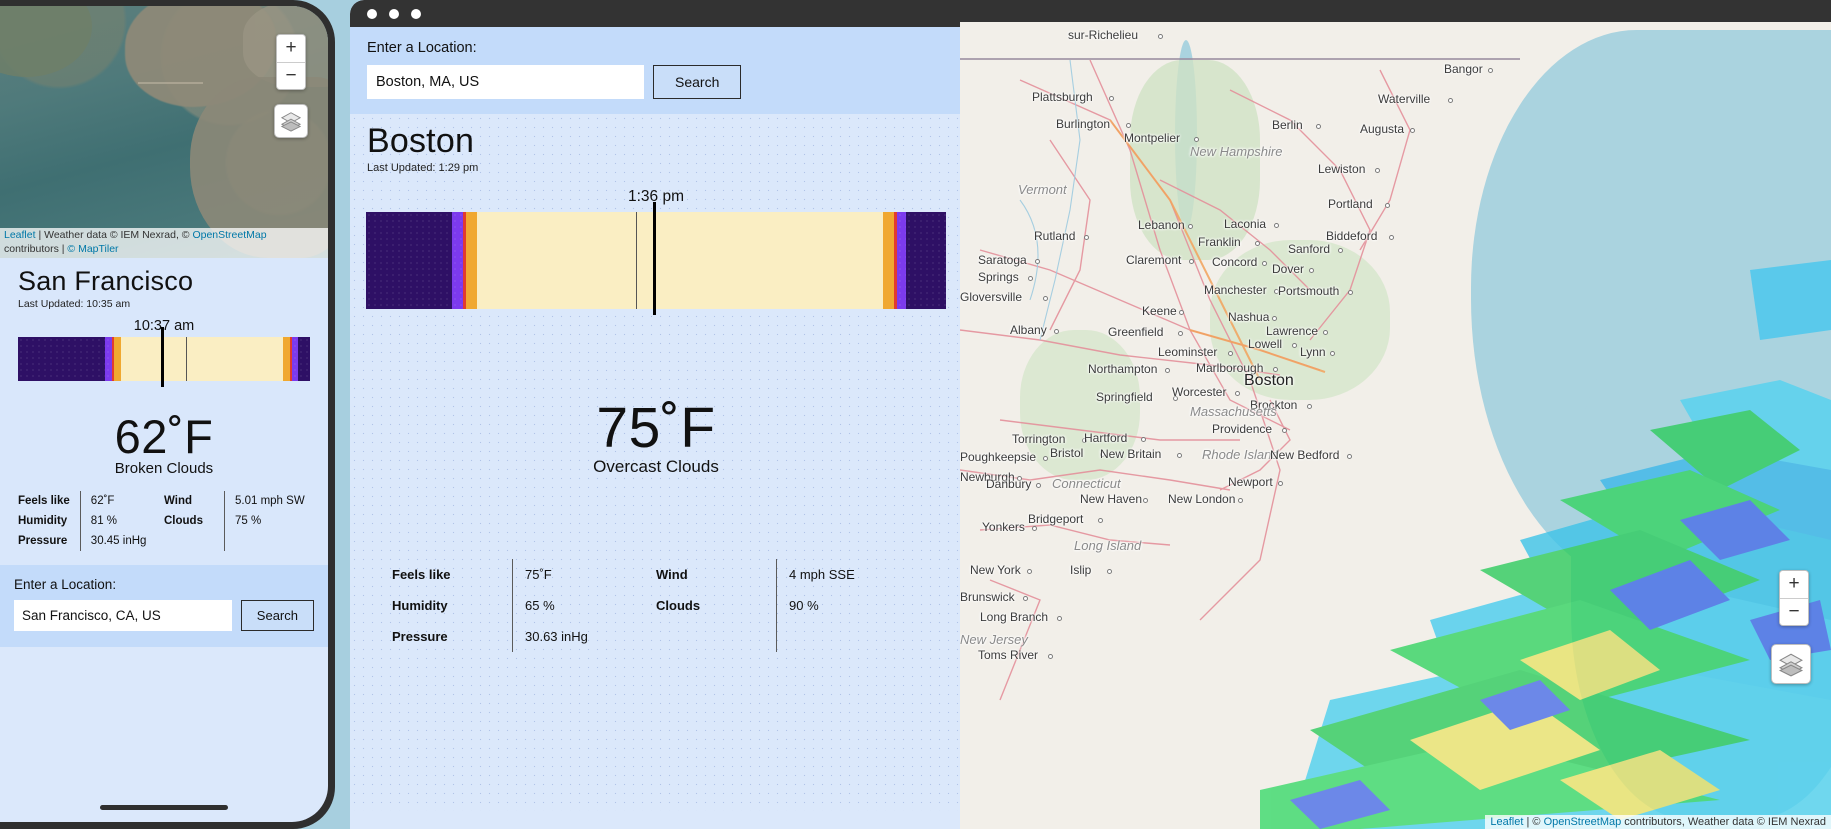 The image size is (1831, 829). I want to click on phone-stats-left-values: 62˚F 81 % 30.45 inHg, so click(120, 521).